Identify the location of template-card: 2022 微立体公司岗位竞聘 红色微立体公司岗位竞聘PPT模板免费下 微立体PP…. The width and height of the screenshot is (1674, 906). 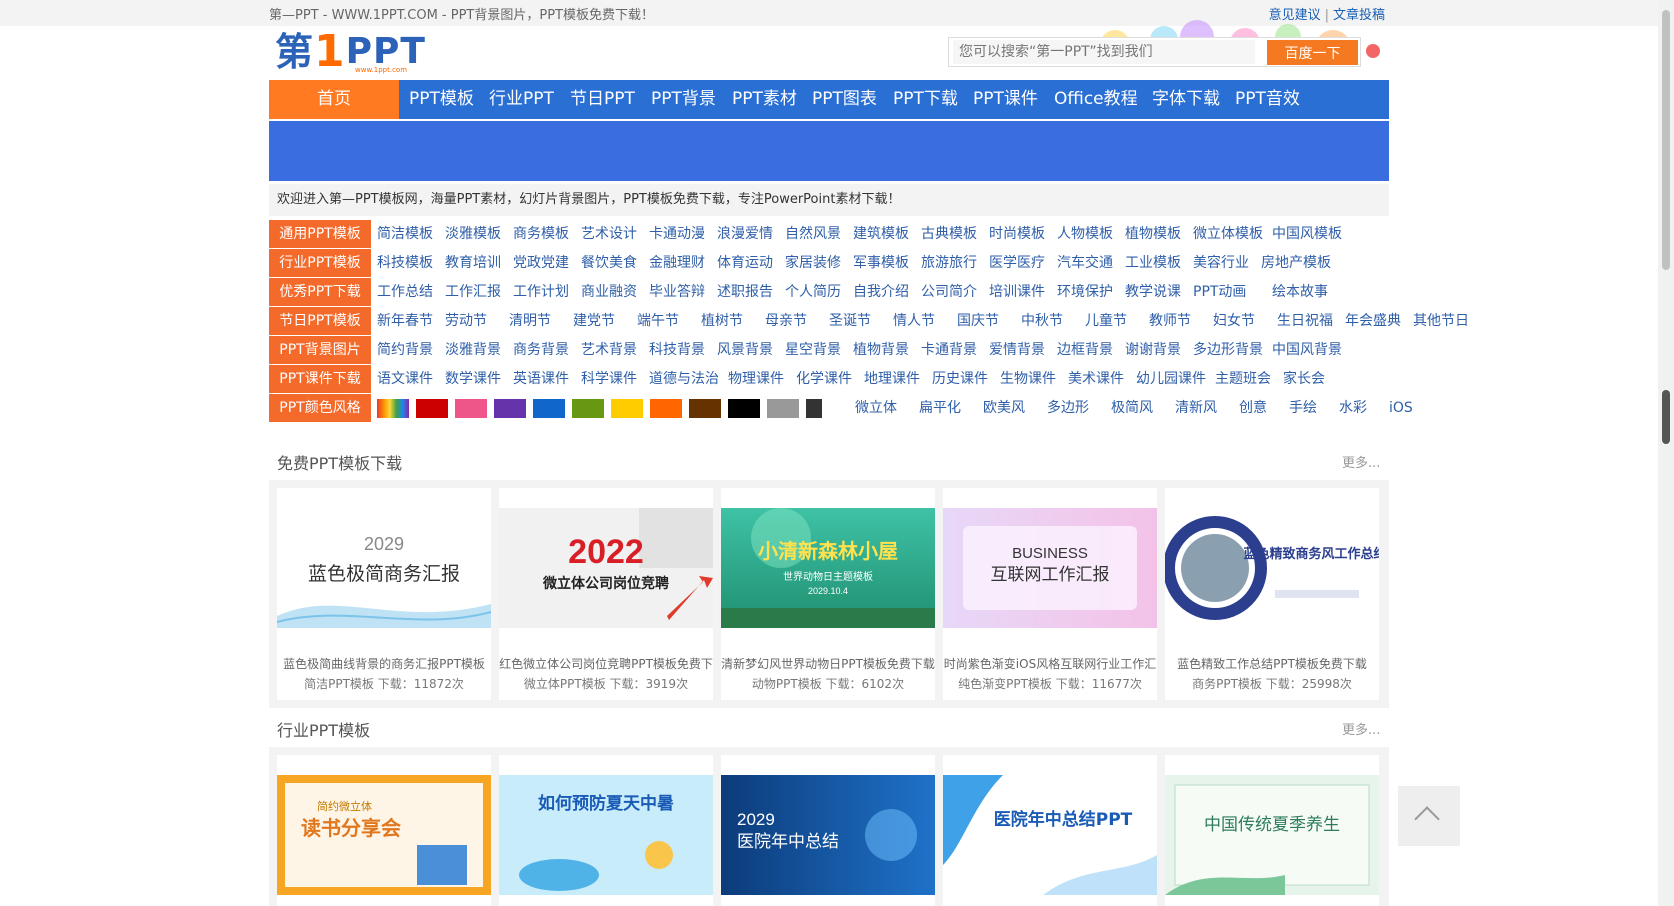
(606, 594).